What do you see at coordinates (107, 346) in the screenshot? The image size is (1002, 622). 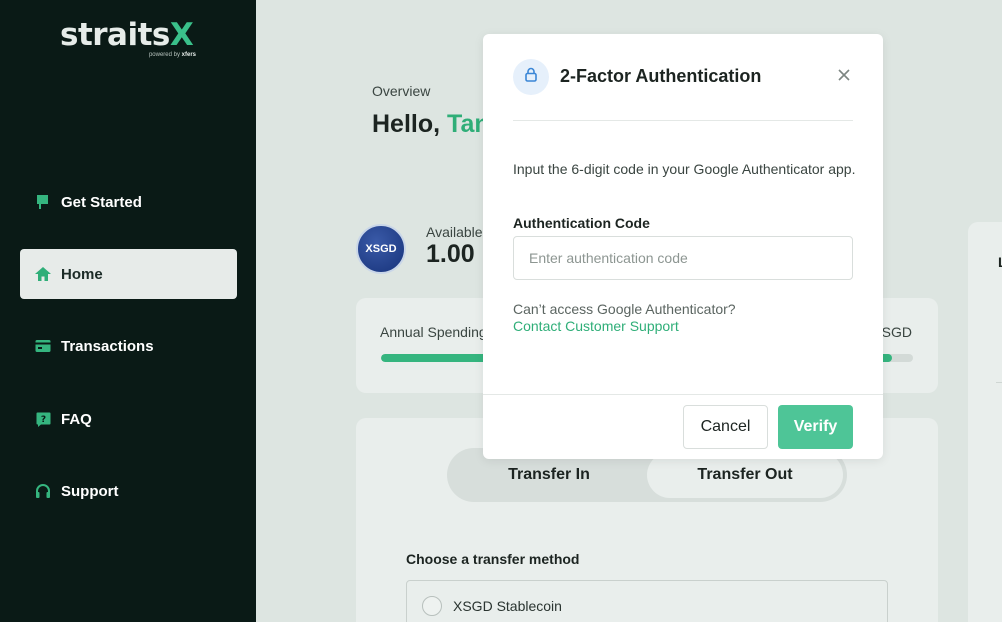 I see `sidebar-item-label: Transactions` at bounding box center [107, 346].